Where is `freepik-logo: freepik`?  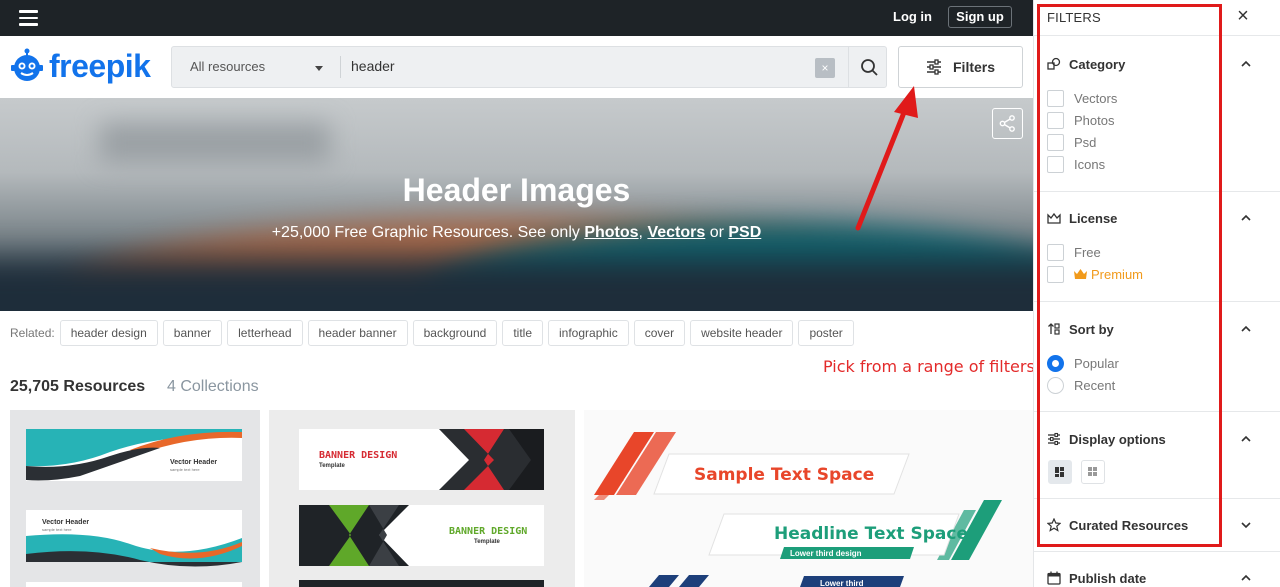
freepik-logo: freepik is located at coordinates (80, 66).